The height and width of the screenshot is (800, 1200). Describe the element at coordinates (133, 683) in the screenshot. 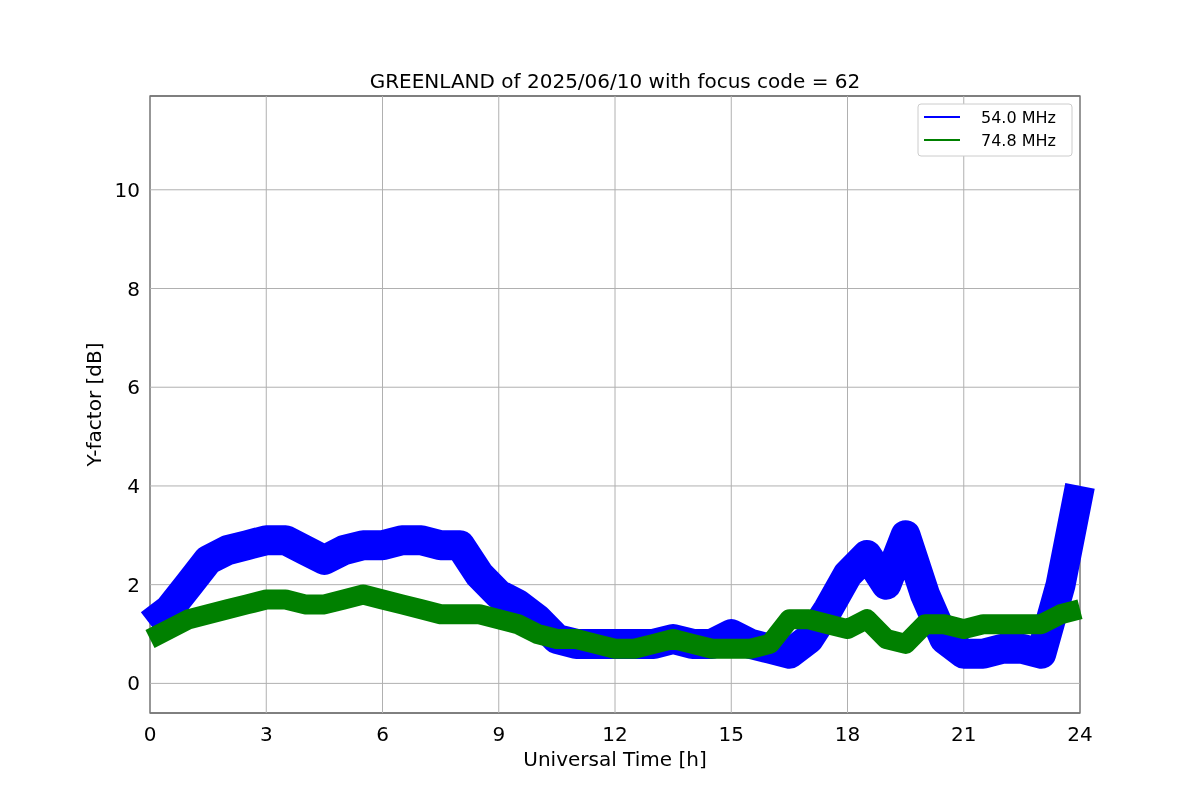

I see `y-tick-label: 0` at that location.